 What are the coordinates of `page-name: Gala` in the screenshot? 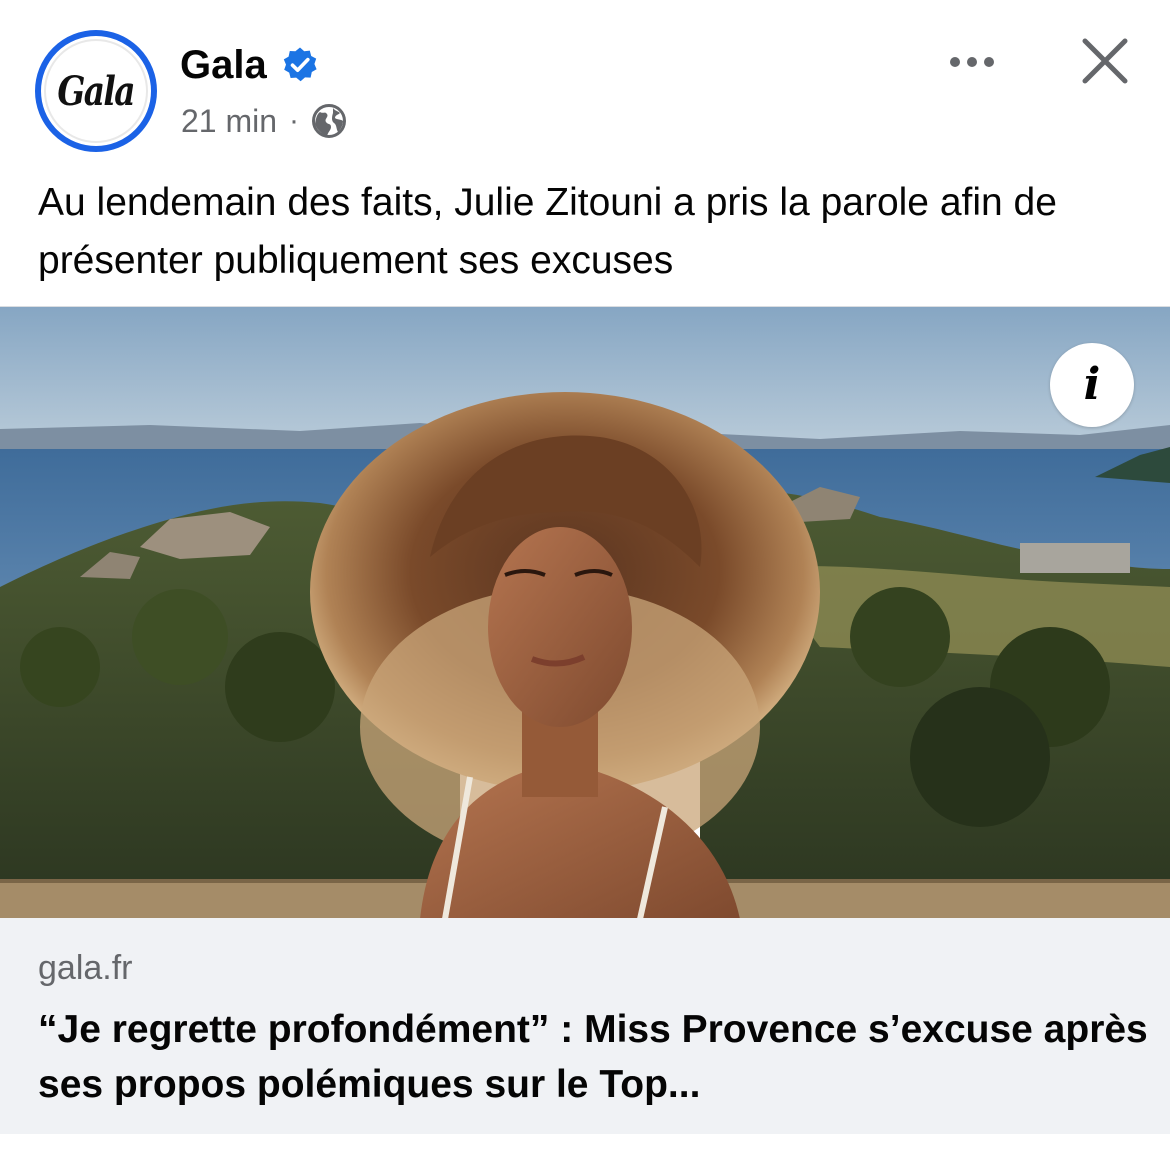 It's located at (223, 65).